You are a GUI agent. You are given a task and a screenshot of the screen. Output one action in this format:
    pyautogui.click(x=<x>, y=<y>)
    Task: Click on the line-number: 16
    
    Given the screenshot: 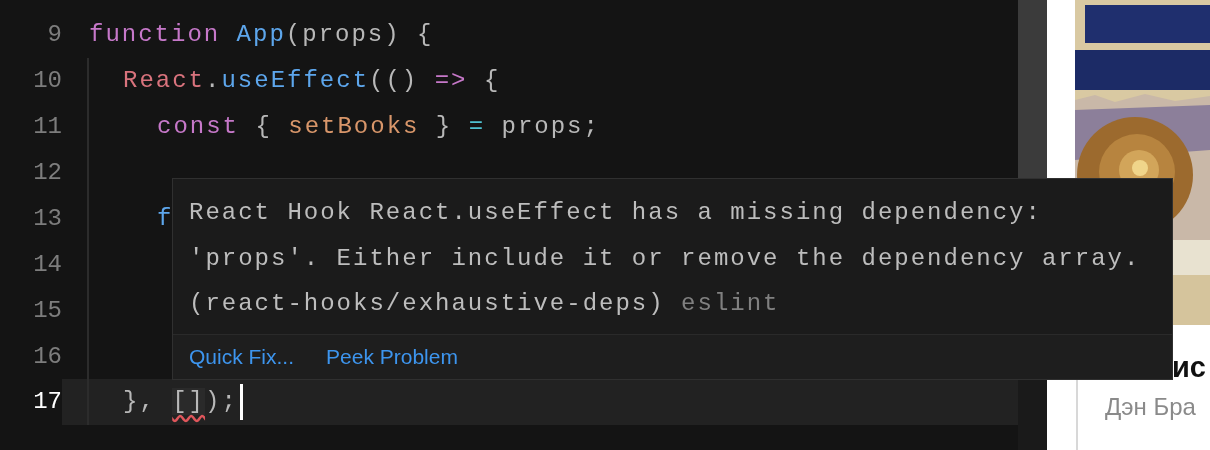 What is the action you would take?
    pyautogui.click(x=47, y=356)
    